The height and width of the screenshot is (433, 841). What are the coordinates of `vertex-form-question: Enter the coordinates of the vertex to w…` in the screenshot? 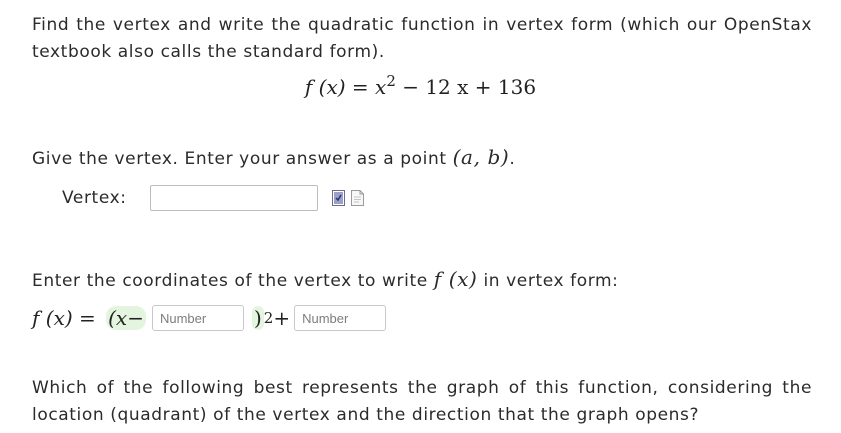 It's located at (325, 280).